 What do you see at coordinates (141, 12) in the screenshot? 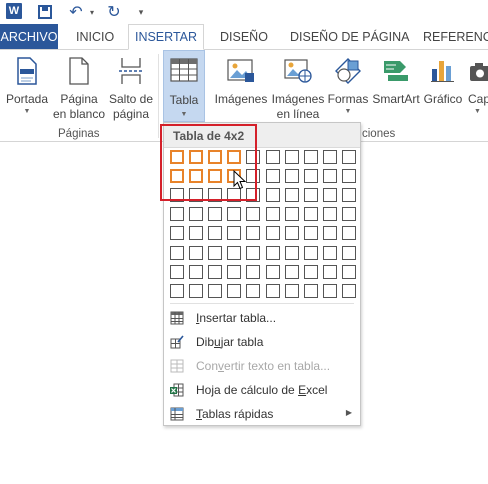
I see `customize-toolbar-icon: ▾` at bounding box center [141, 12].